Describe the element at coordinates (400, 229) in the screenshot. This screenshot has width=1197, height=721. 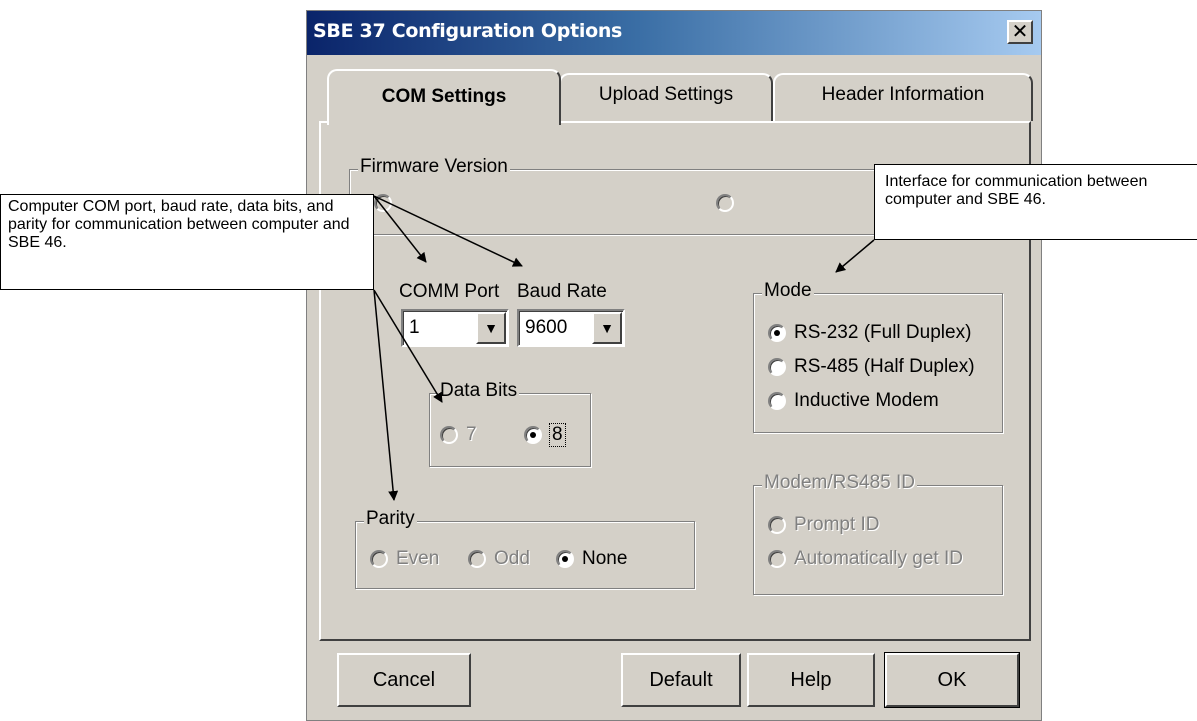
I see `arrow-to-comm-port` at that location.